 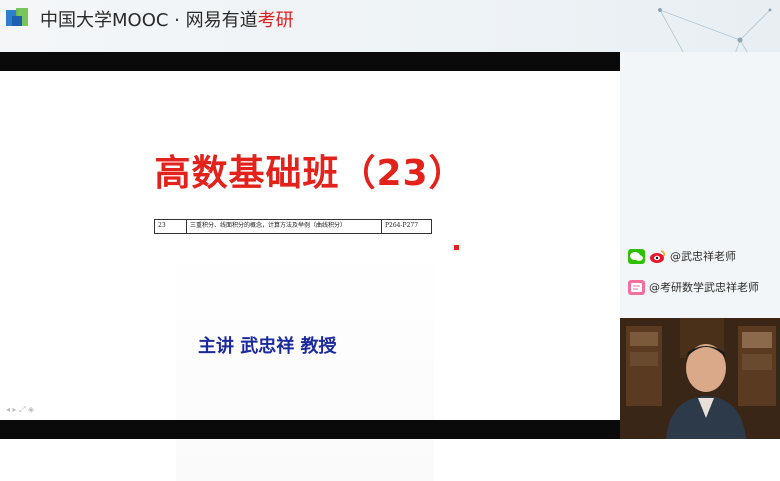 What do you see at coordinates (310, 173) in the screenshot?
I see `slide-title: 高数基础班（23）` at bounding box center [310, 173].